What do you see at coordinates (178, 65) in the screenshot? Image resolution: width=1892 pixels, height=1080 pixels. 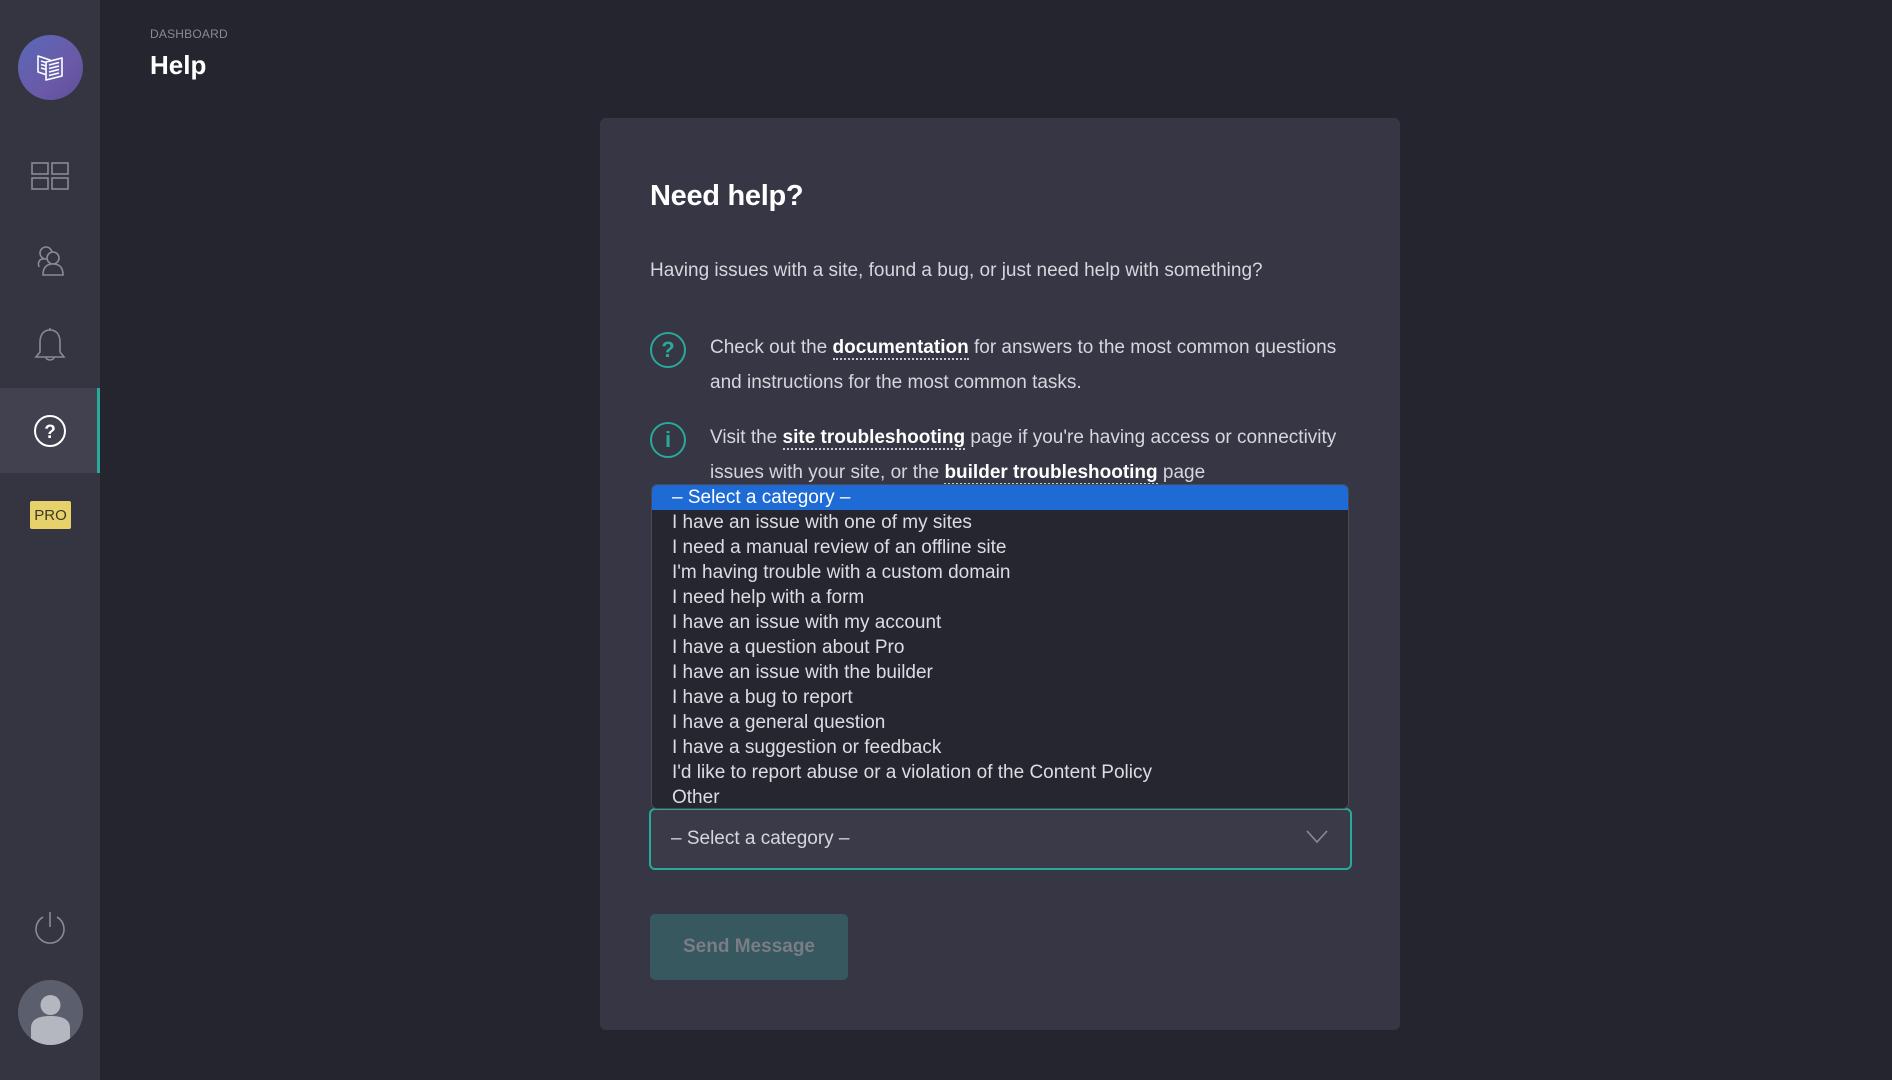 I see `page-title: Help` at bounding box center [178, 65].